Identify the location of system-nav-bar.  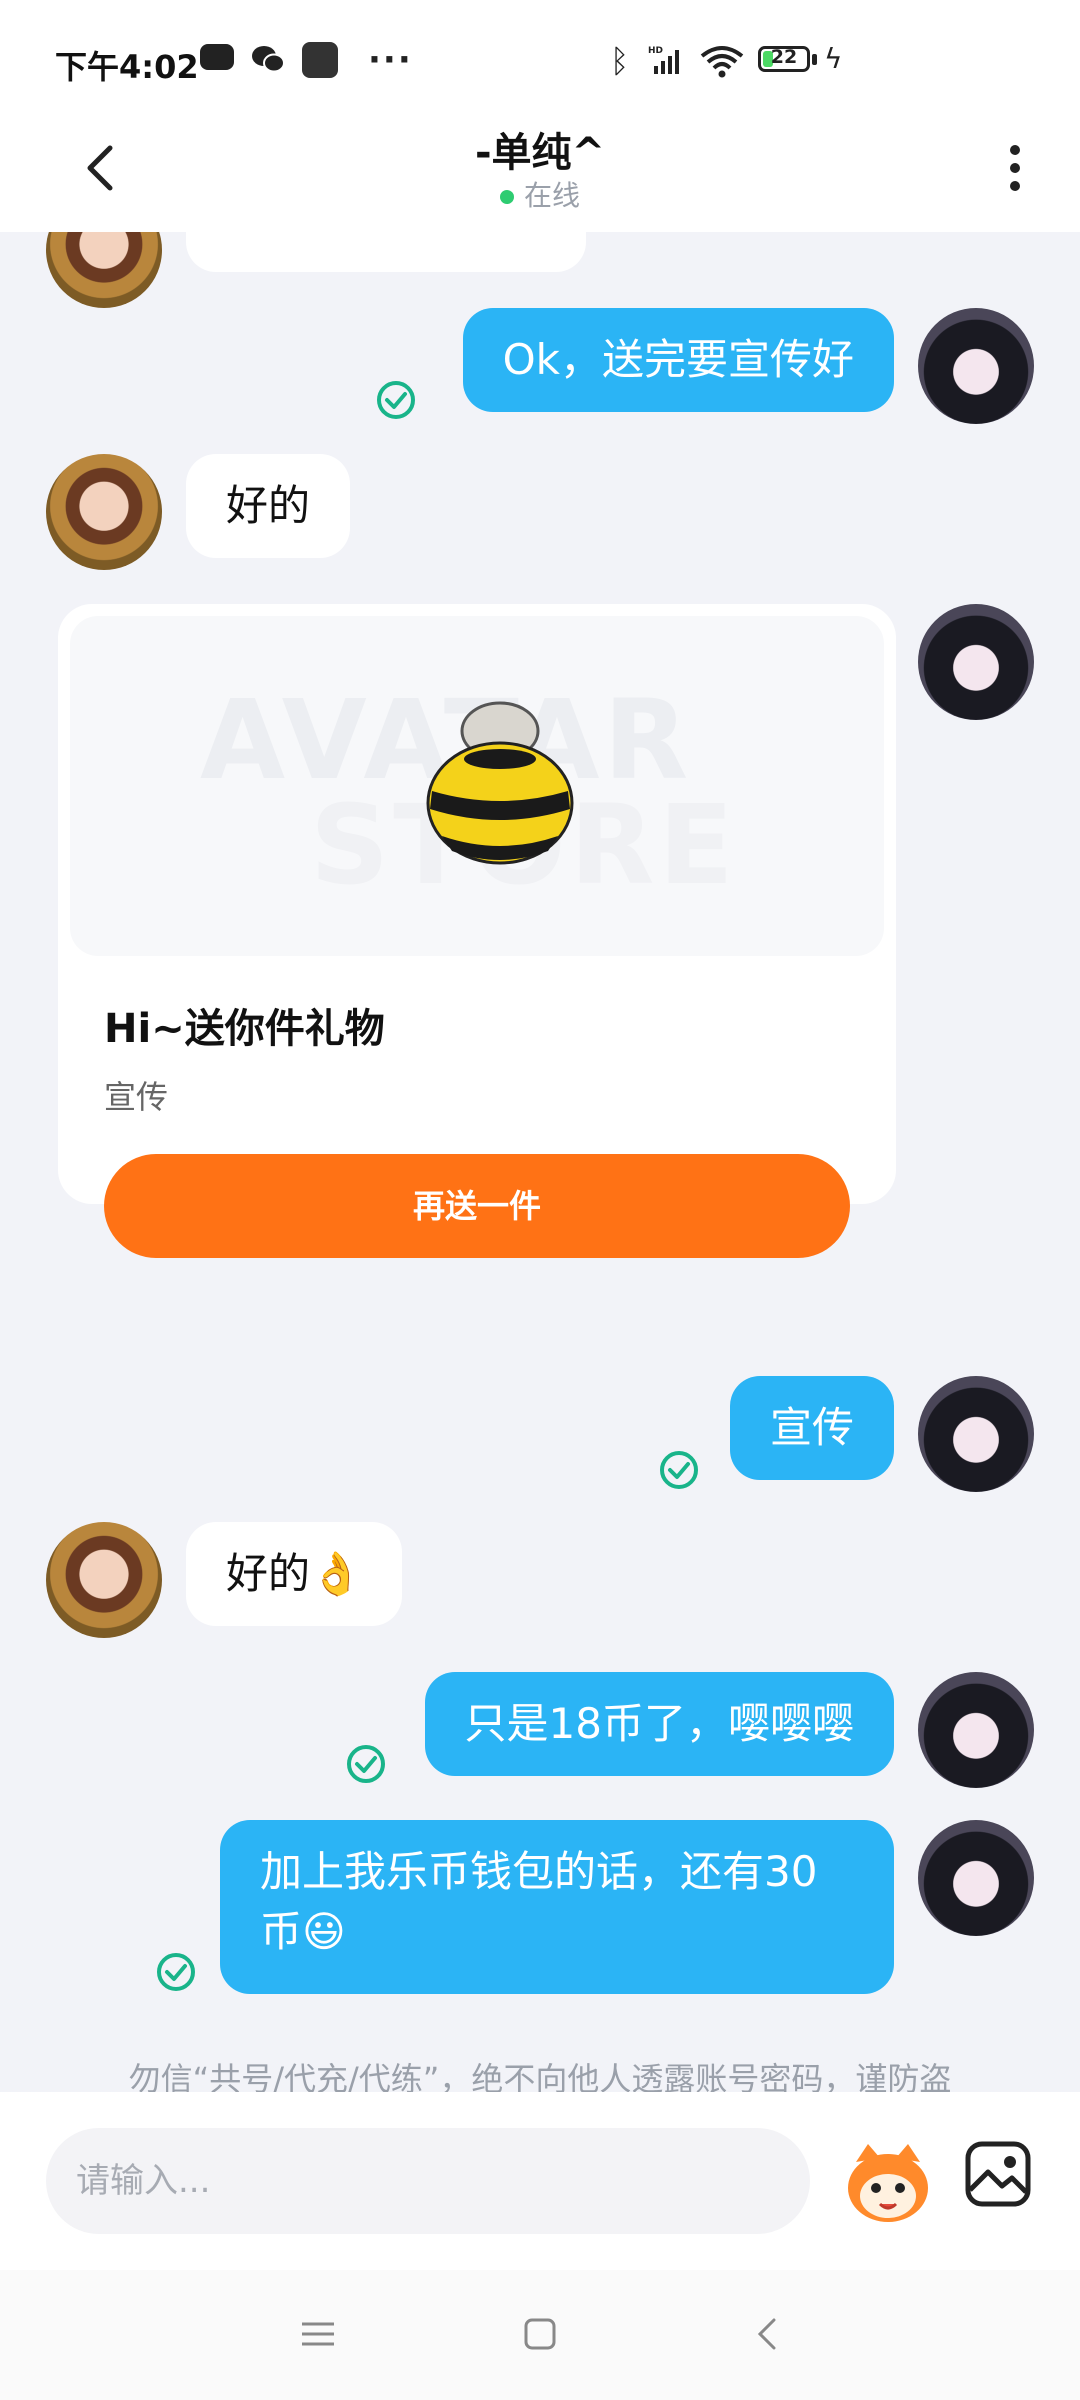
(540, 2335).